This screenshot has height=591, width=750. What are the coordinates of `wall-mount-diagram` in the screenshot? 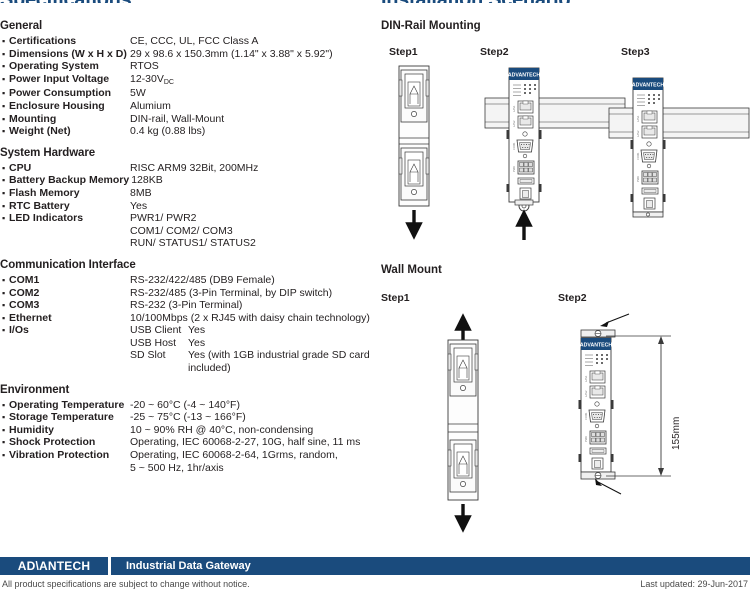 It's located at (559, 423).